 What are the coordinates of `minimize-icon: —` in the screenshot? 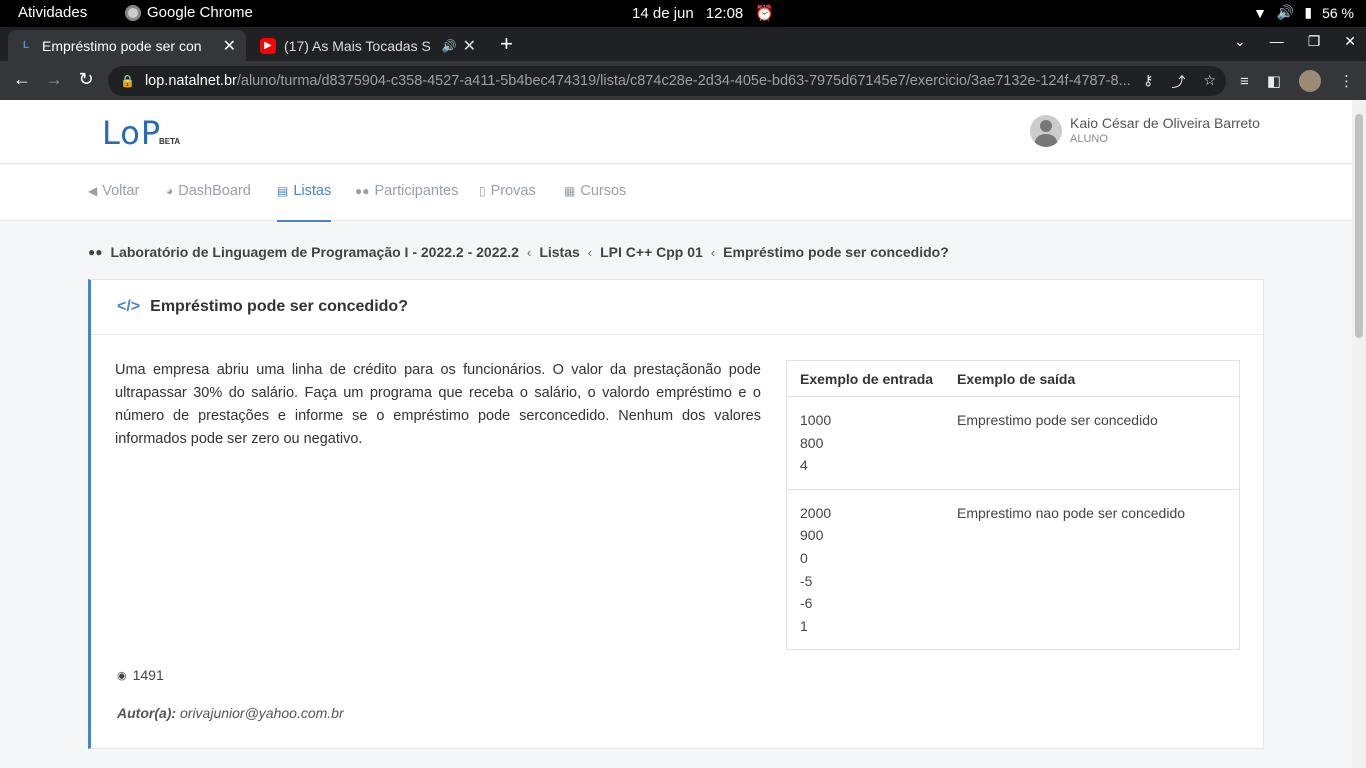 It's located at (1277, 41).